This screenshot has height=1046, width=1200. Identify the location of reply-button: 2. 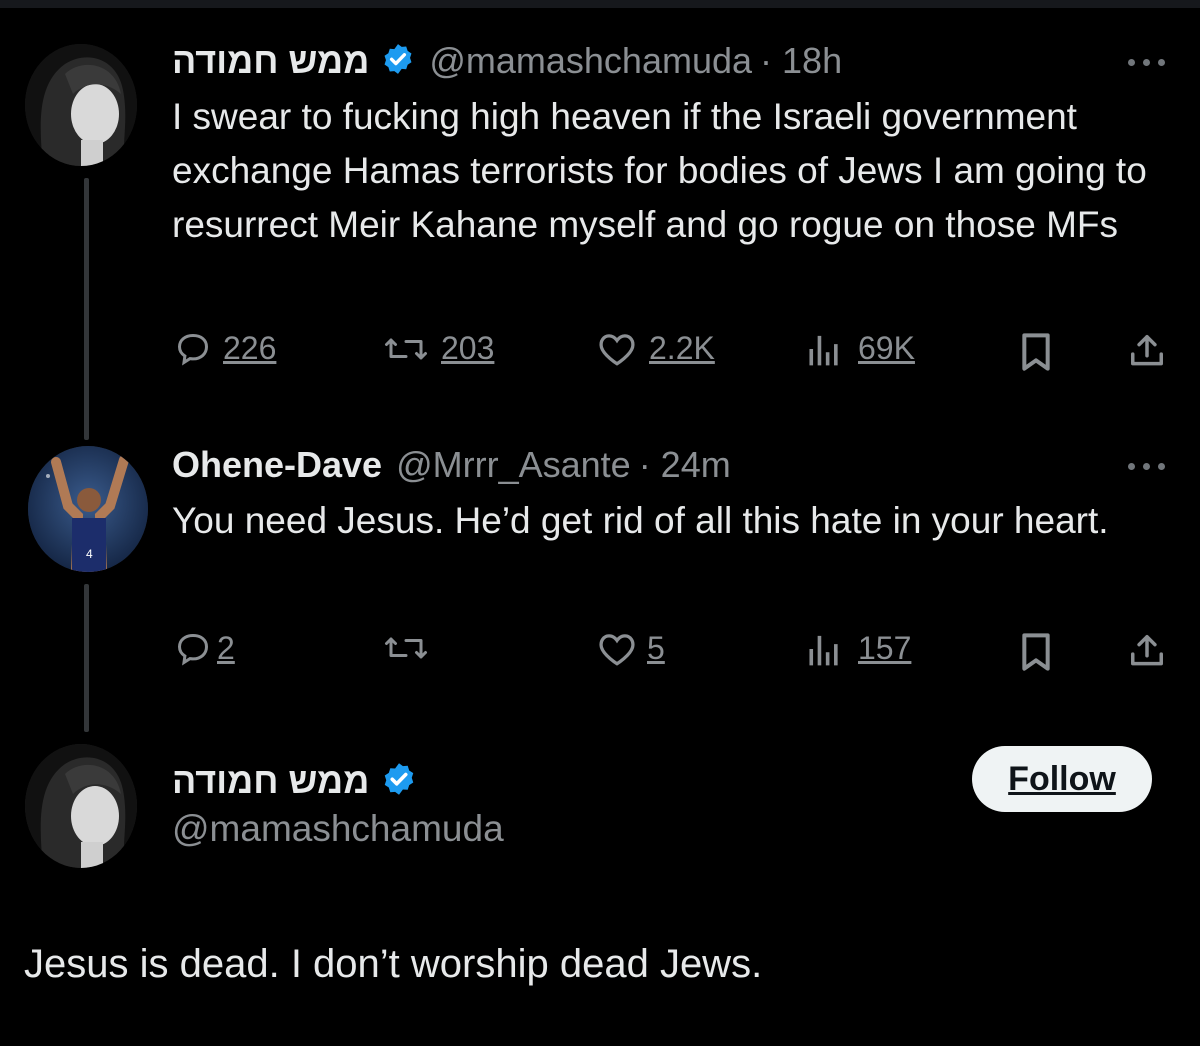
(205, 648).